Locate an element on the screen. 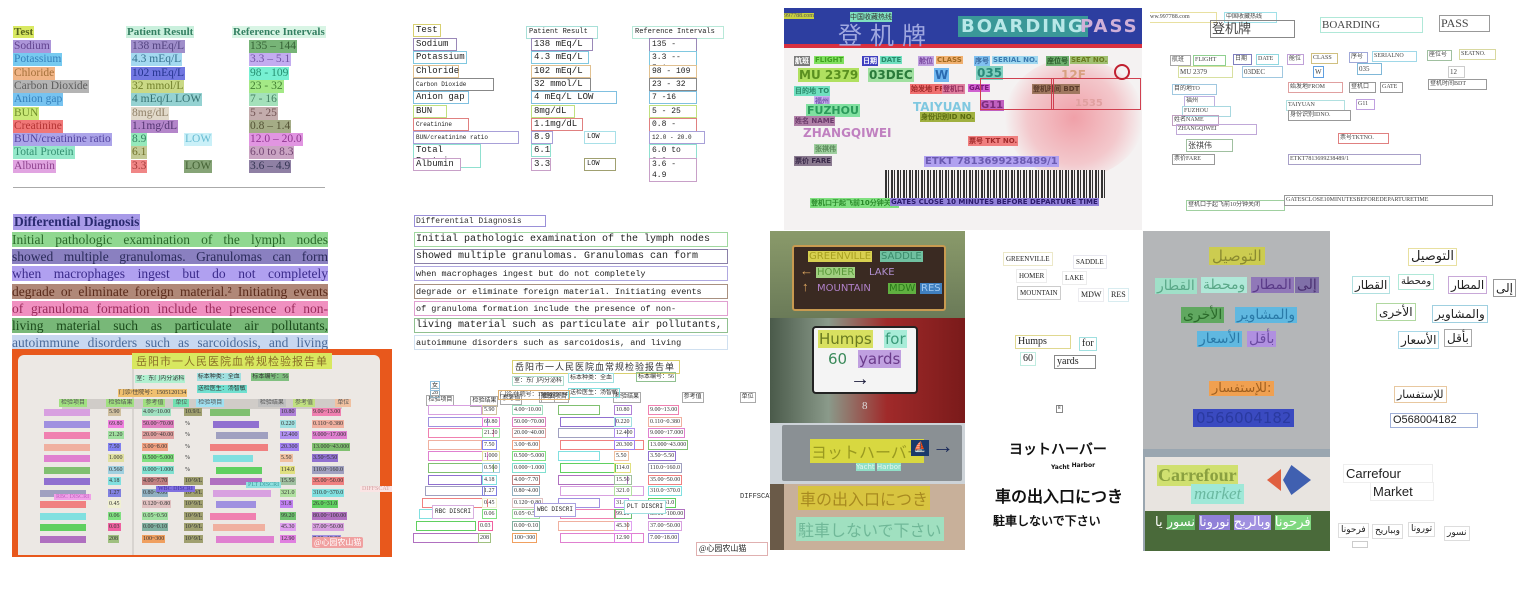 The image size is (1520, 594). ocr-watermark: @心园农山猫 is located at coordinates (732, 549).